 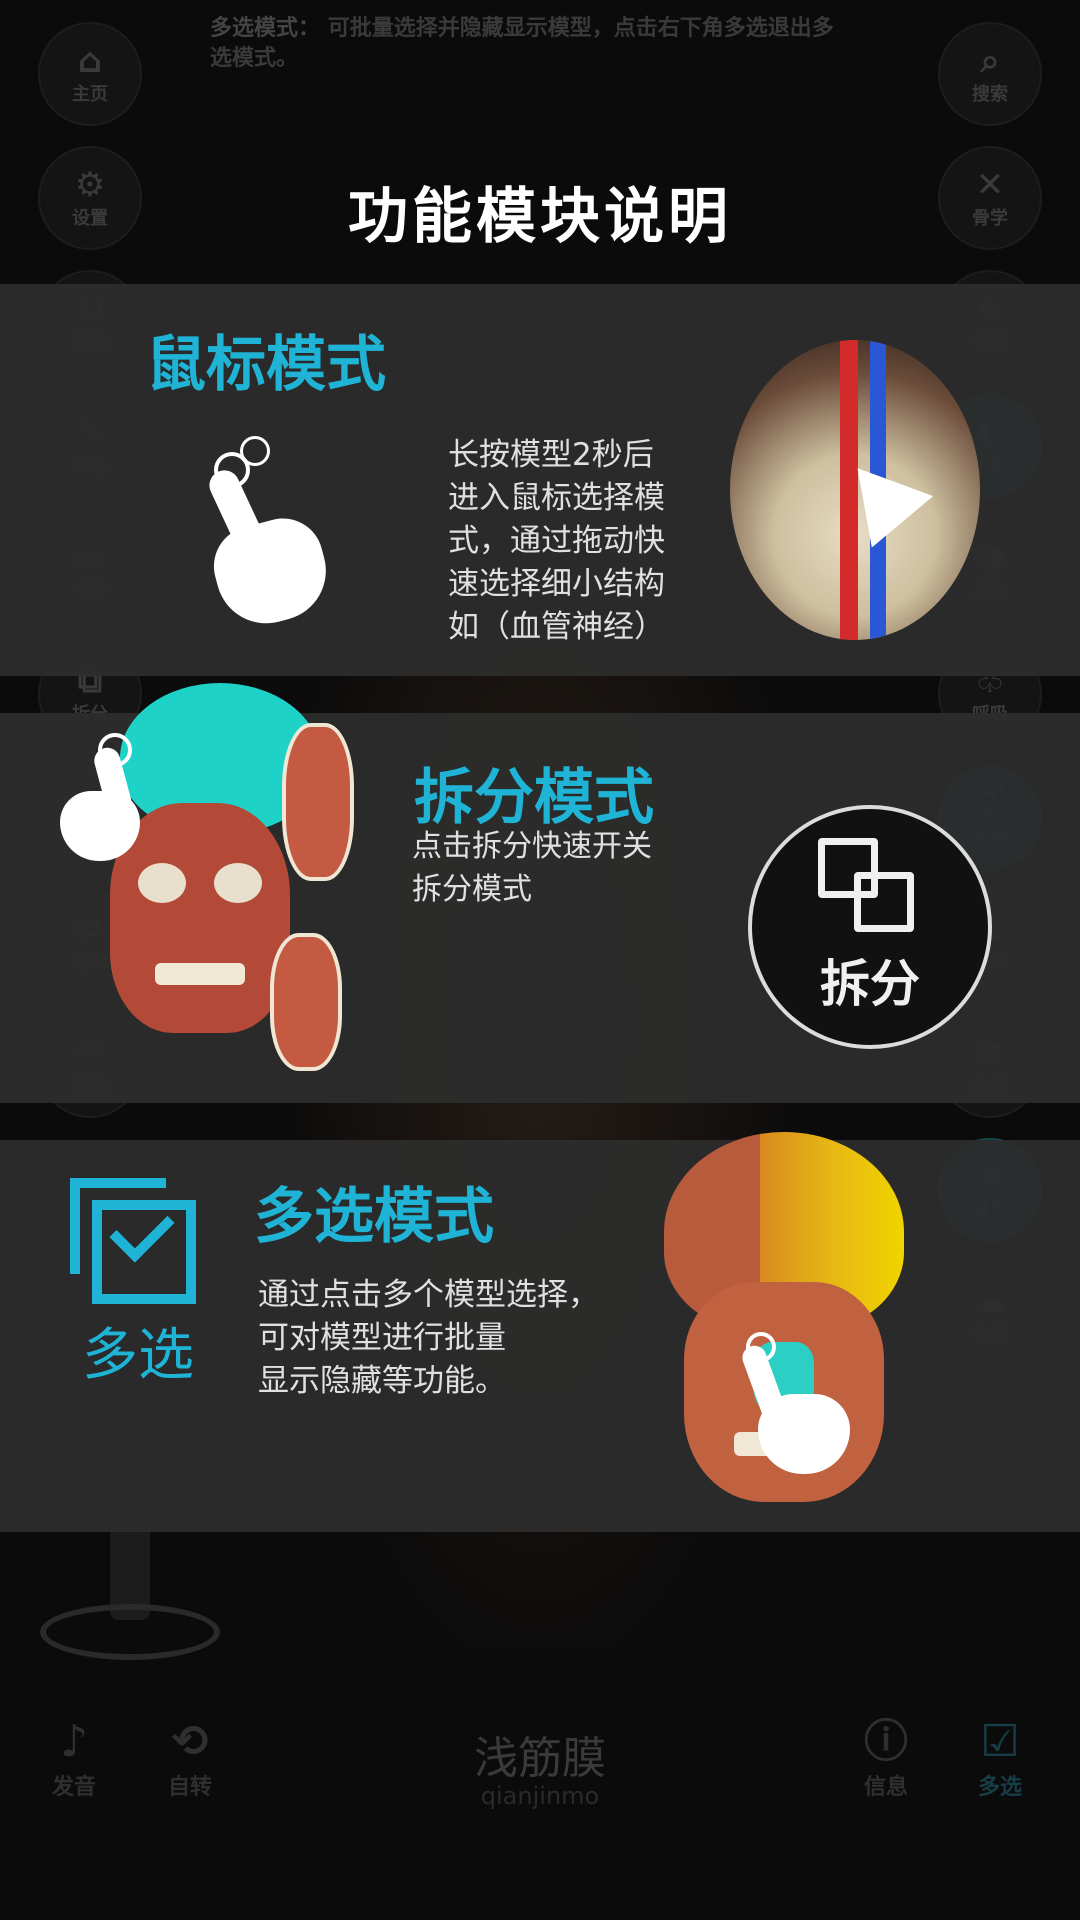 I want to click on mouse-mode-title: 鼠标模式, so click(x=266, y=365).